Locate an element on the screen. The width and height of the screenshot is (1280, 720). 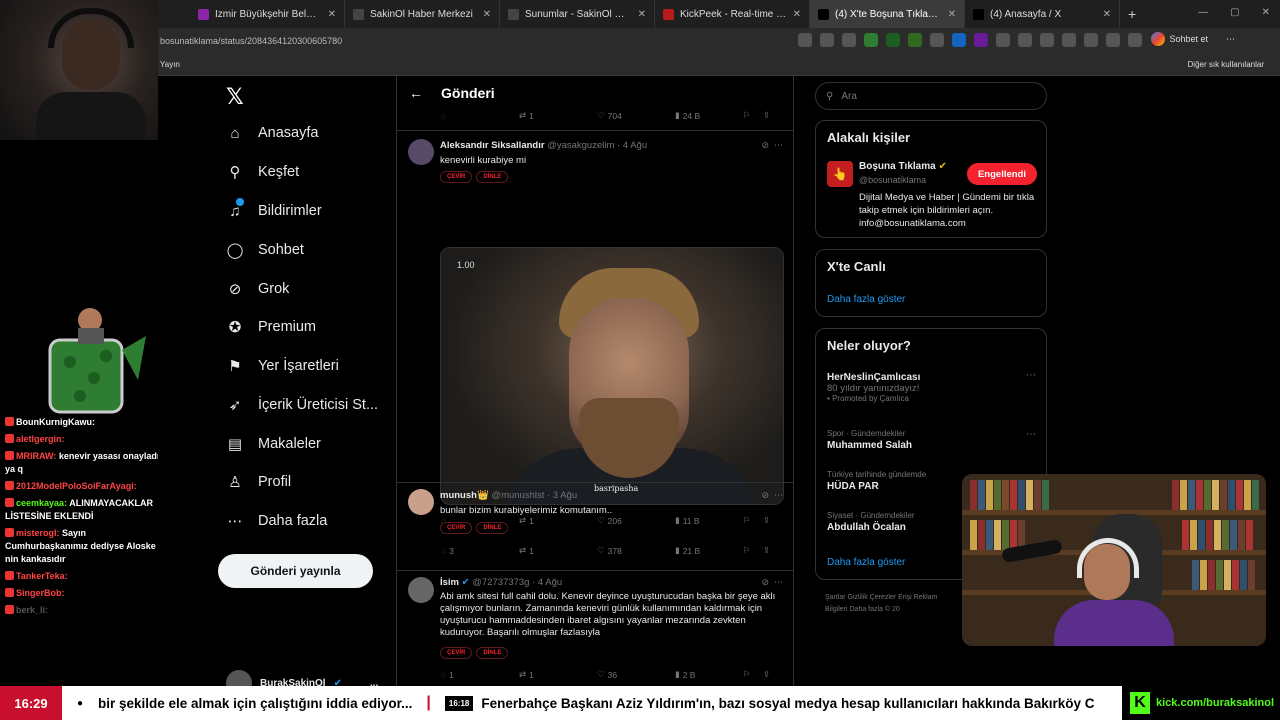
x-logo-icon: 𝕏 is located at coordinates (235, 97).